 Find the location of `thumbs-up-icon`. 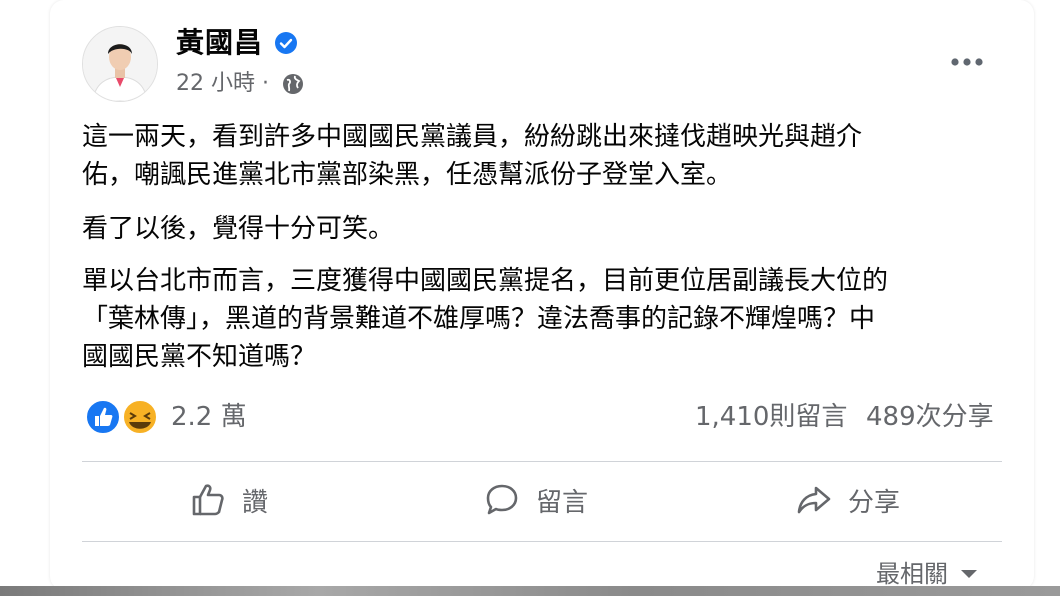

thumbs-up-icon is located at coordinates (208, 500).